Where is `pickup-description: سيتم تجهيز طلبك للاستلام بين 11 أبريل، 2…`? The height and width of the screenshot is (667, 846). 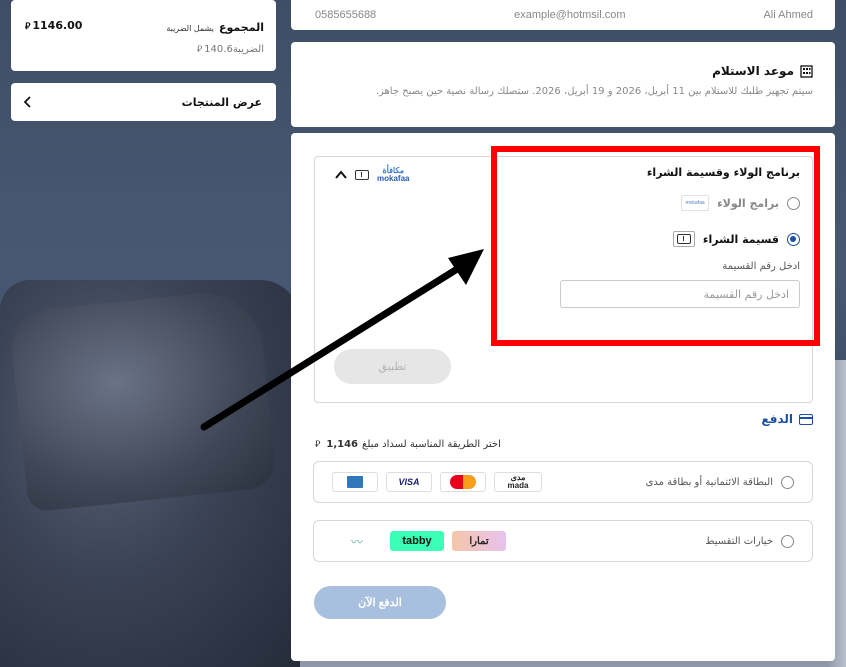 pickup-description: سيتم تجهيز طلبك للاستلام بين 11 أبريل، 2… is located at coordinates (594, 91).